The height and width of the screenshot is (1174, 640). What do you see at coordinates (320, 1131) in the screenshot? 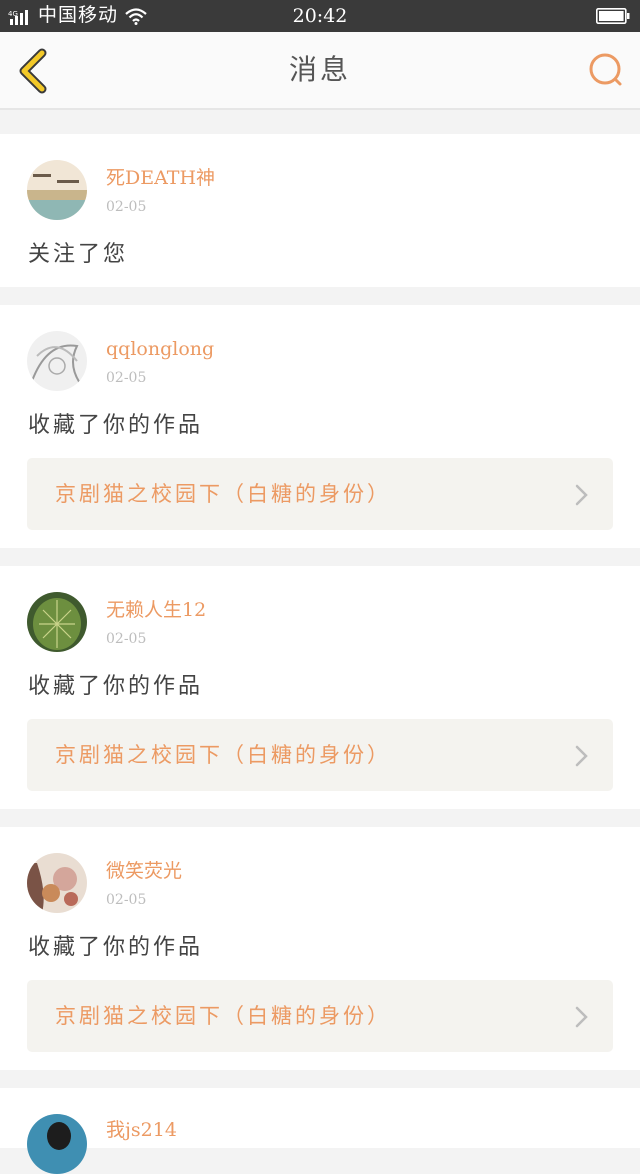
I see `message-card: 我js214` at bounding box center [320, 1131].